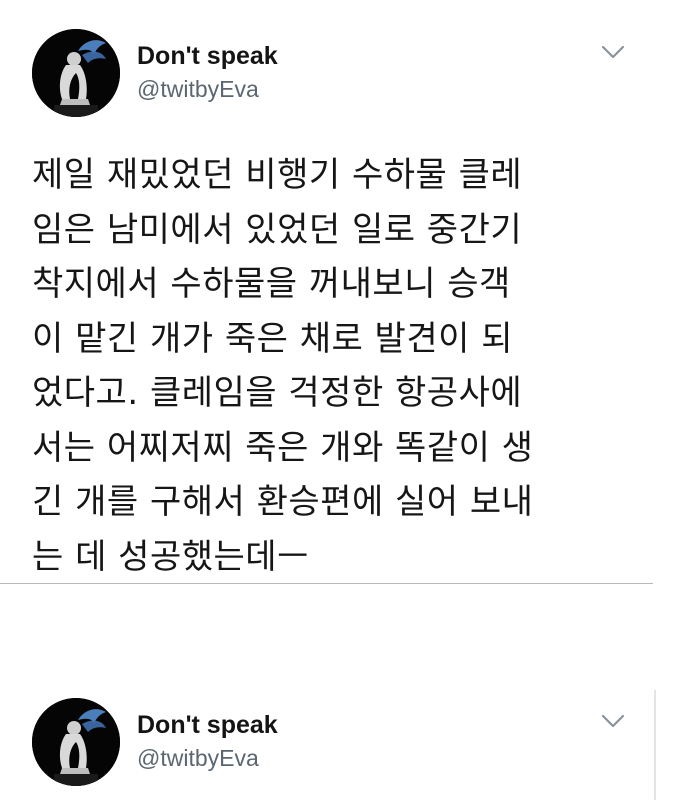 This screenshot has width=674, height=800. What do you see at coordinates (283, 447) in the screenshot?
I see `tweet-text-line: 서는 어찌저찌 죽은 개와 똑같이 생` at bounding box center [283, 447].